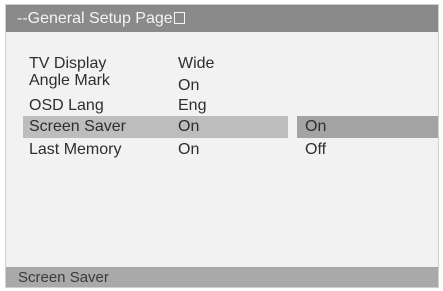  Describe the element at coordinates (367, 150) in the screenshot. I see `submenu-option-off: Off` at that location.